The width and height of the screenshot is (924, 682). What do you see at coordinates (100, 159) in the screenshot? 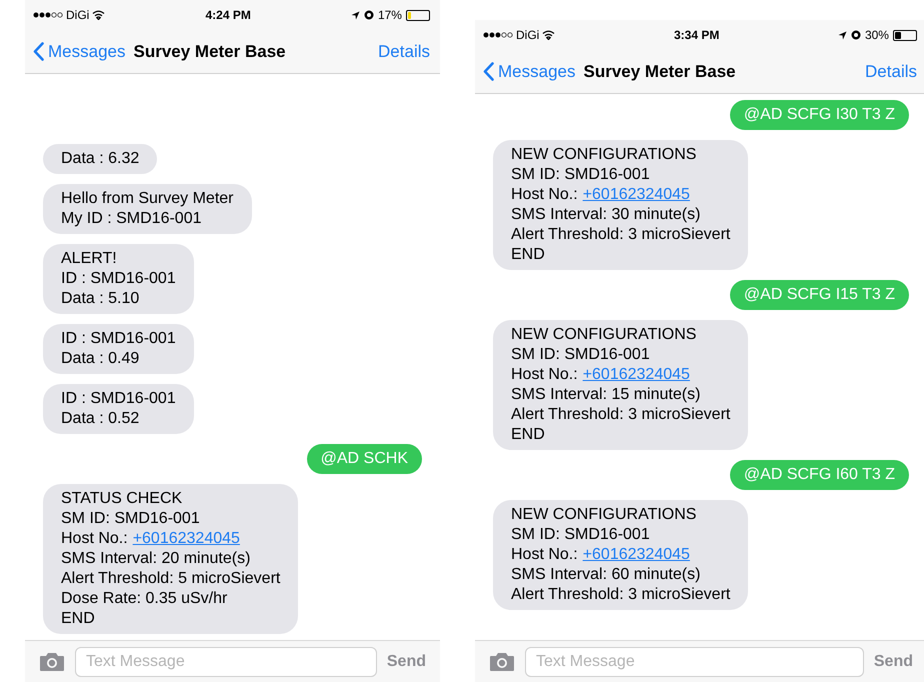
I see `message-text: Data : 6.32` at bounding box center [100, 159].